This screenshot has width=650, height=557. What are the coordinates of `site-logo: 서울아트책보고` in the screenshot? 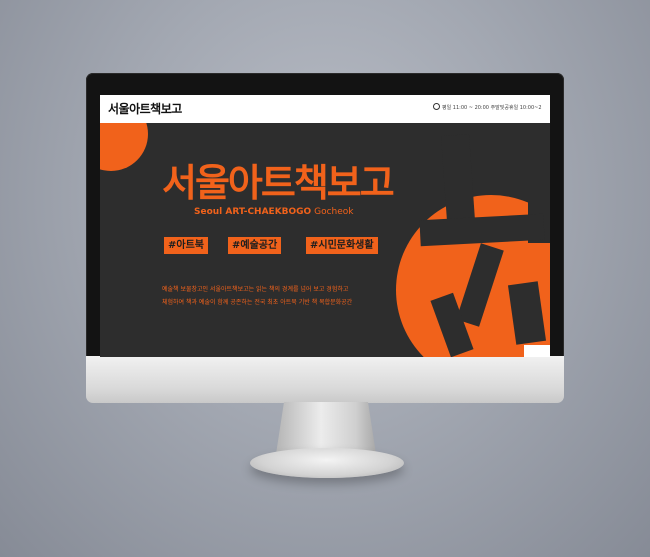 It's located at (145, 108).